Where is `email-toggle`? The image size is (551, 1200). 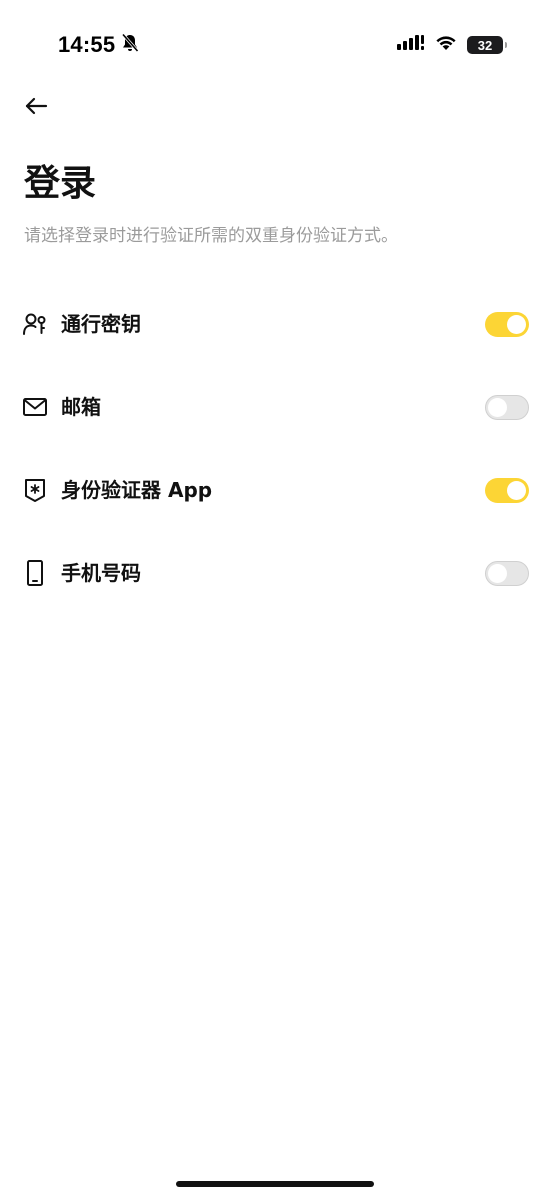 email-toggle is located at coordinates (507, 407).